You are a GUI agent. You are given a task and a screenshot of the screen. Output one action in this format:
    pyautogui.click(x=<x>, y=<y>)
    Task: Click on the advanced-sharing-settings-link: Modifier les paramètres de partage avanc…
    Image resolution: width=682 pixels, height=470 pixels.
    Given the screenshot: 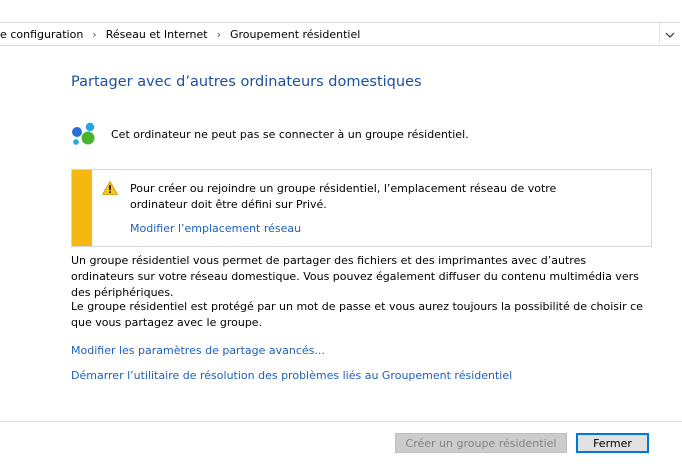 What is the action you would take?
    pyautogui.click(x=198, y=350)
    